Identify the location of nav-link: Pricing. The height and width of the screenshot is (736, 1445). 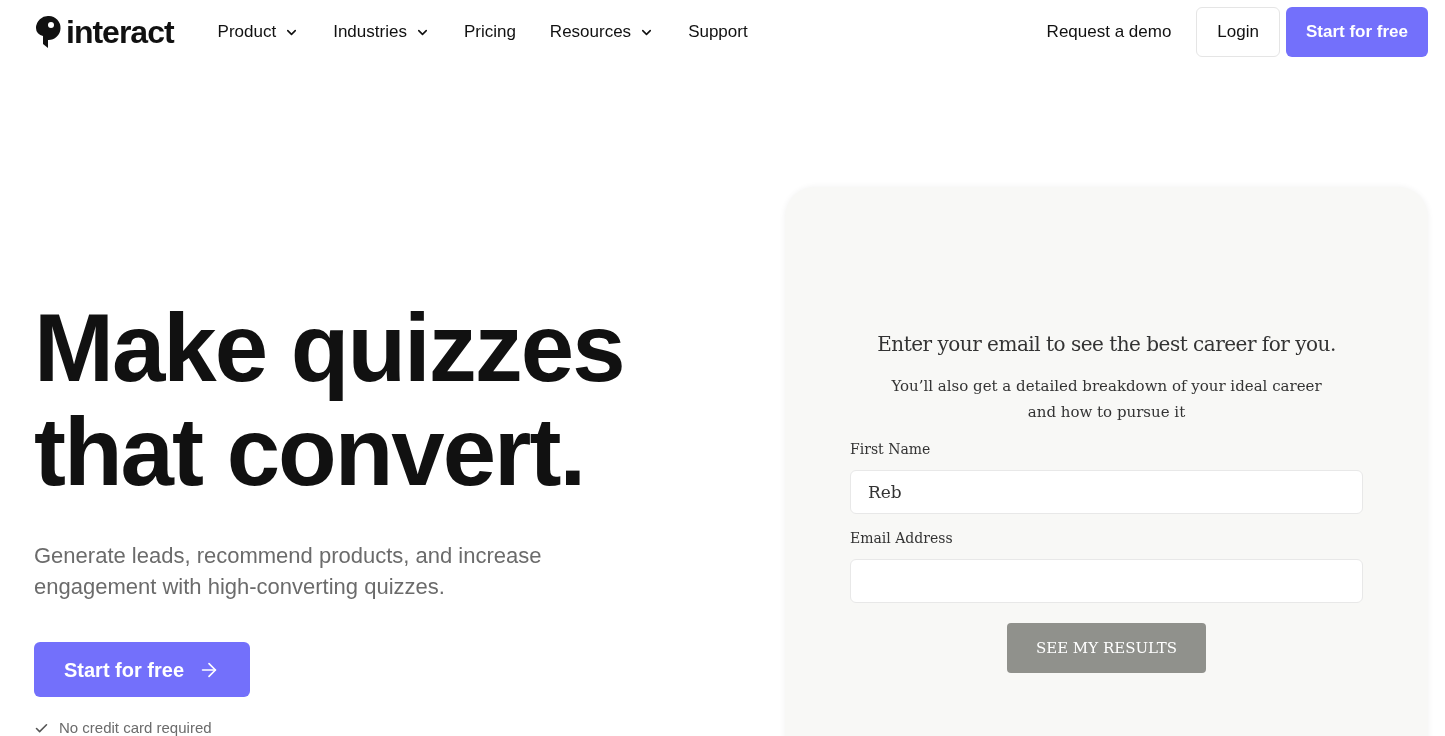
(489, 32).